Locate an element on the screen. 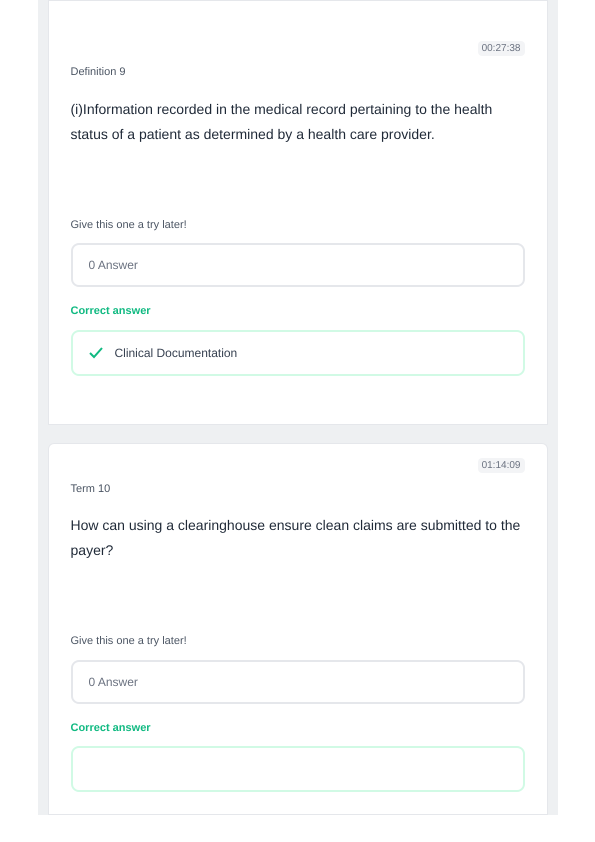  answer-text: Clinical Documentation is located at coordinates (176, 353).